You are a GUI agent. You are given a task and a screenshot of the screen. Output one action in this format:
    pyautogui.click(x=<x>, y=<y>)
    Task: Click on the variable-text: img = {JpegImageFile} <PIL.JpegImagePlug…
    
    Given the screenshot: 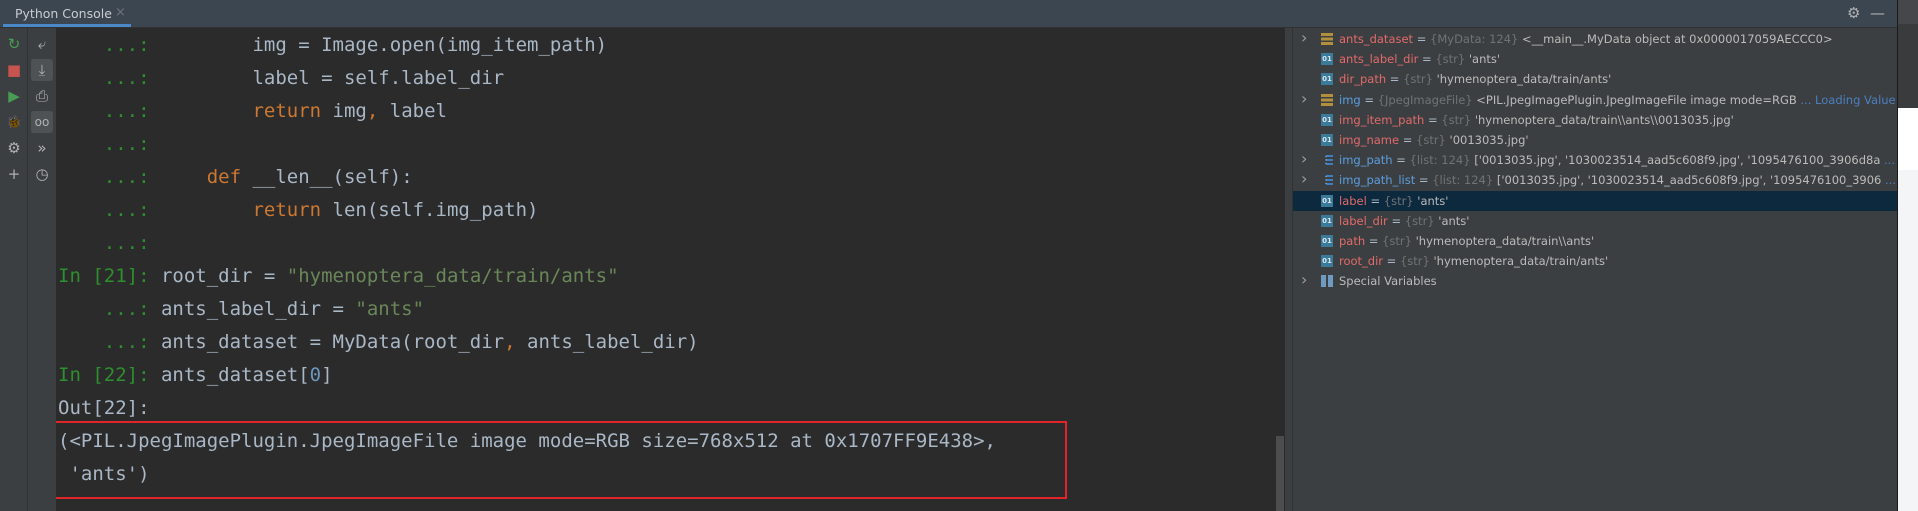 What is the action you would take?
    pyautogui.click(x=1617, y=100)
    